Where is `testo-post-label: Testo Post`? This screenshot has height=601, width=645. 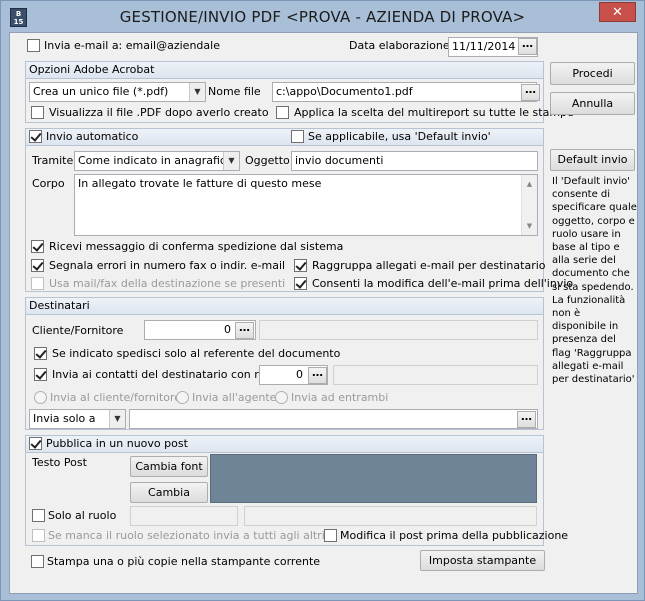
testo-post-label: Testo Post is located at coordinates (59, 462).